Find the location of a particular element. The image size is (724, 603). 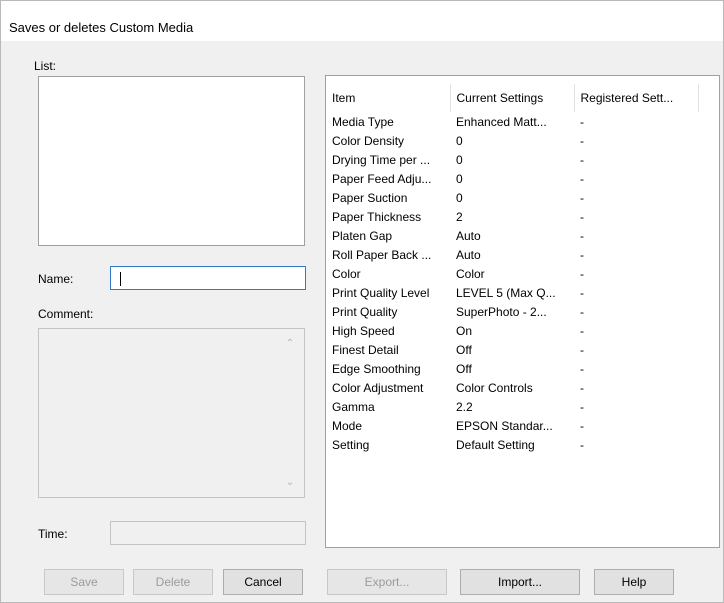

column-header-item: Item is located at coordinates (391, 98).